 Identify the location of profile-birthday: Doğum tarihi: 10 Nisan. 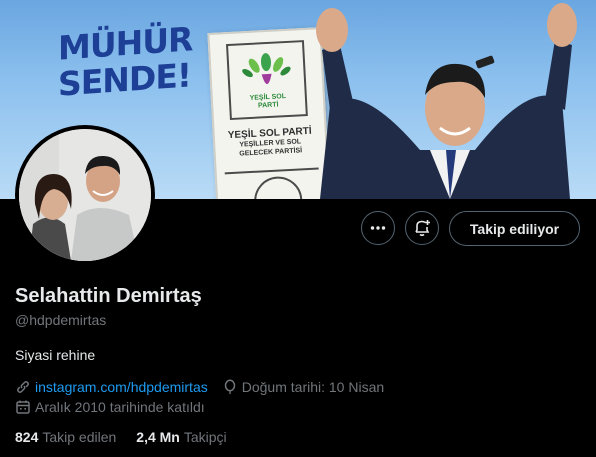
(313, 387).